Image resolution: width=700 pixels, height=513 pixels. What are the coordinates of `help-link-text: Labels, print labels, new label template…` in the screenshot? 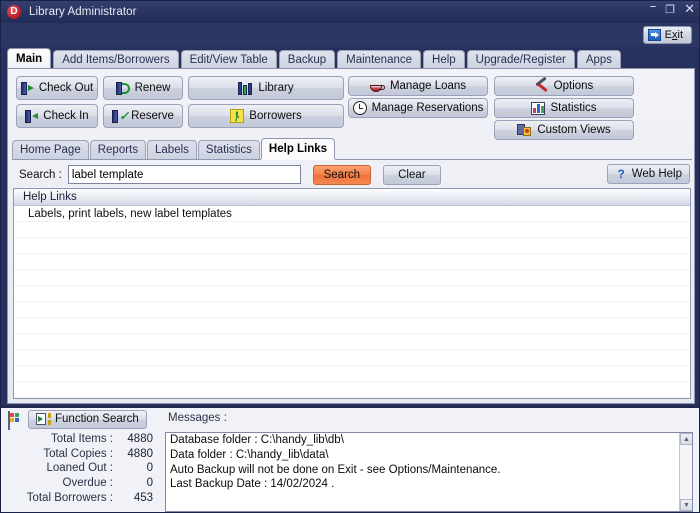 It's located at (130, 213).